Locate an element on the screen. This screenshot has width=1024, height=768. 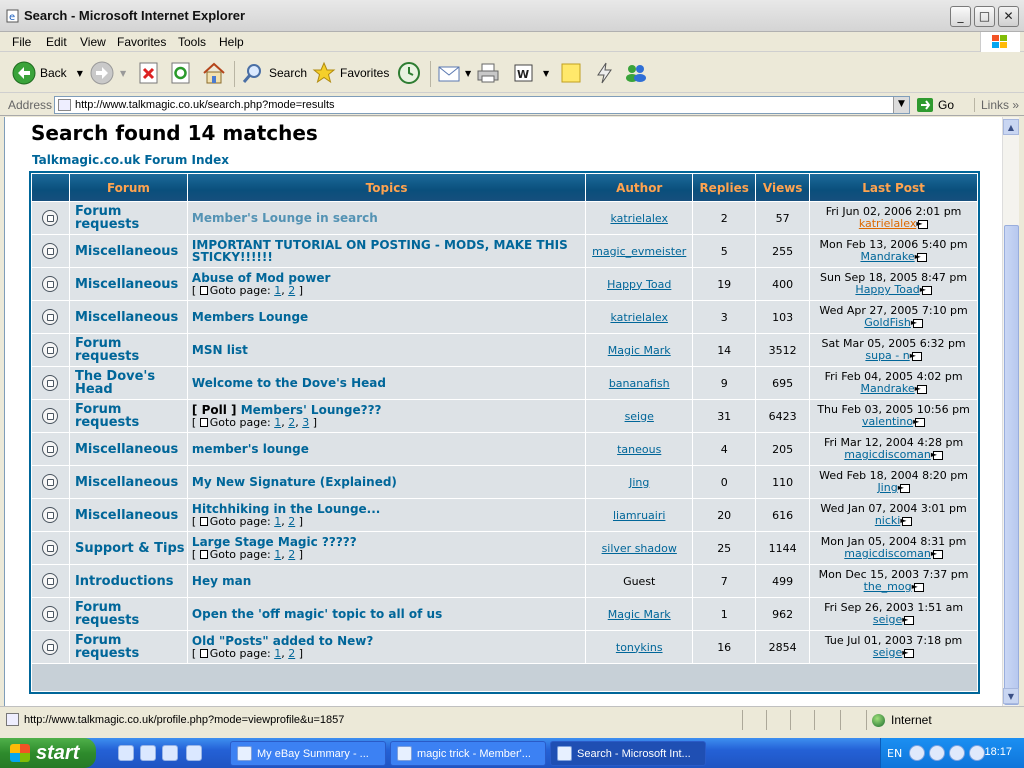
history-button is located at coordinates (409, 73).